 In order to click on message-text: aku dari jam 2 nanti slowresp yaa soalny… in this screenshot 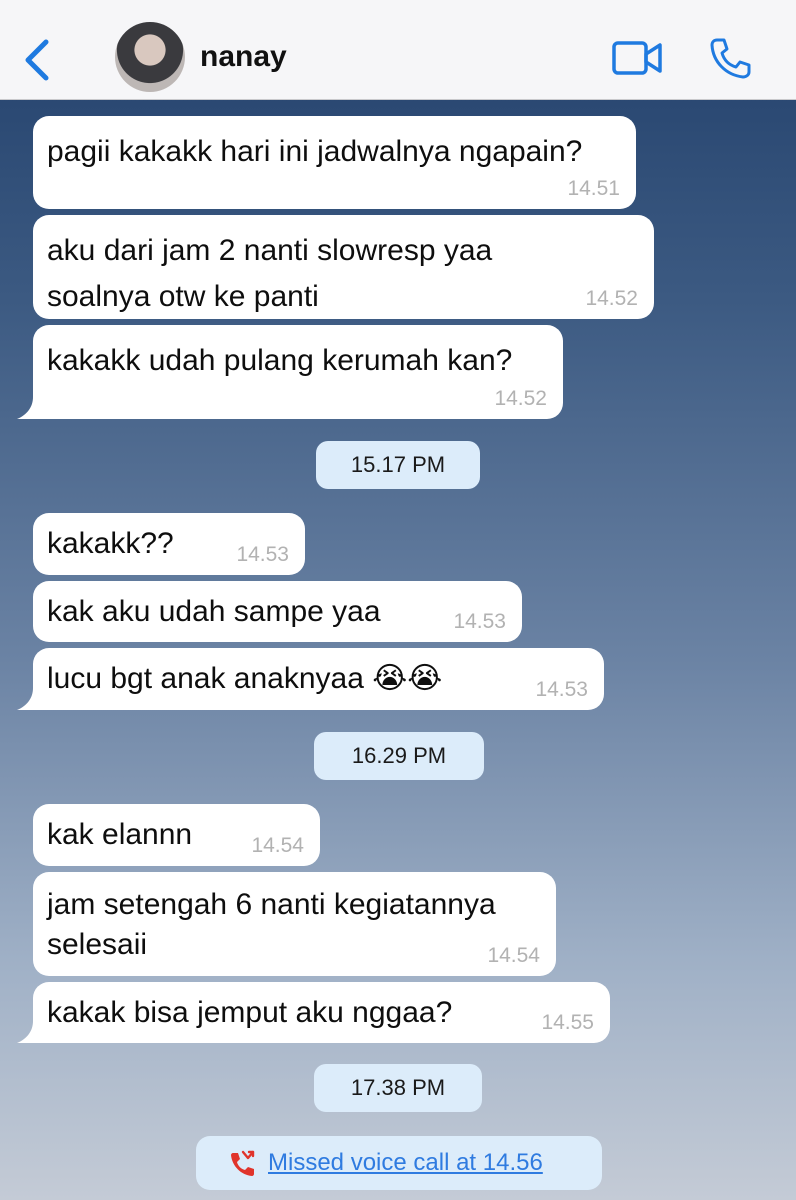, I will do `click(270, 273)`.